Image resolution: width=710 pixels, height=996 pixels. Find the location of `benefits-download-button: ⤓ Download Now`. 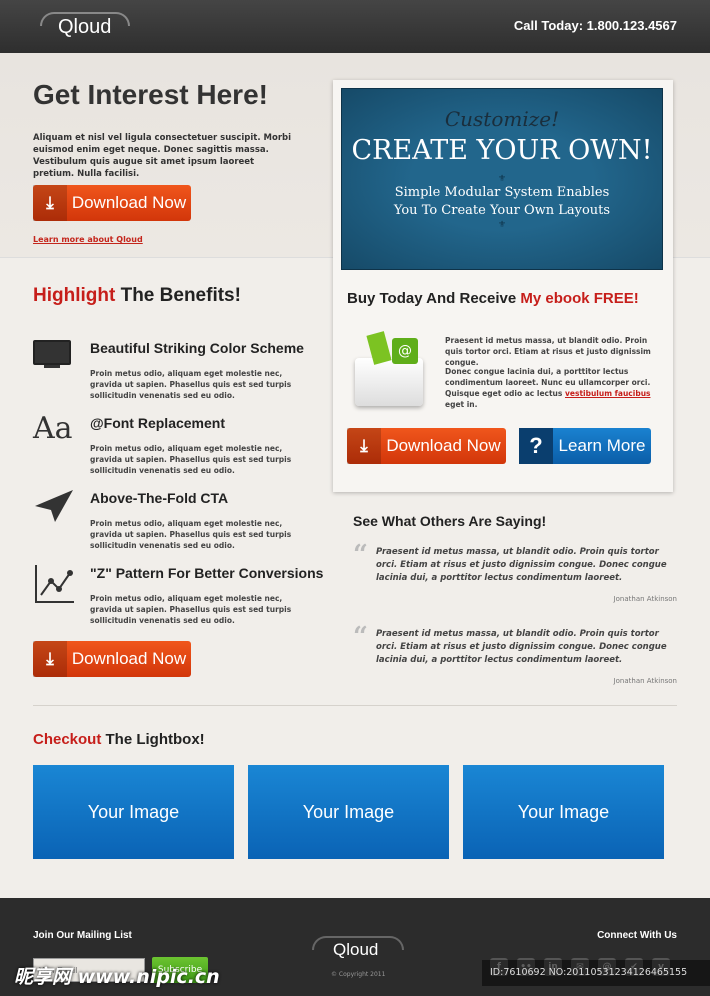

benefits-download-button: ⤓ Download Now is located at coordinates (112, 659).